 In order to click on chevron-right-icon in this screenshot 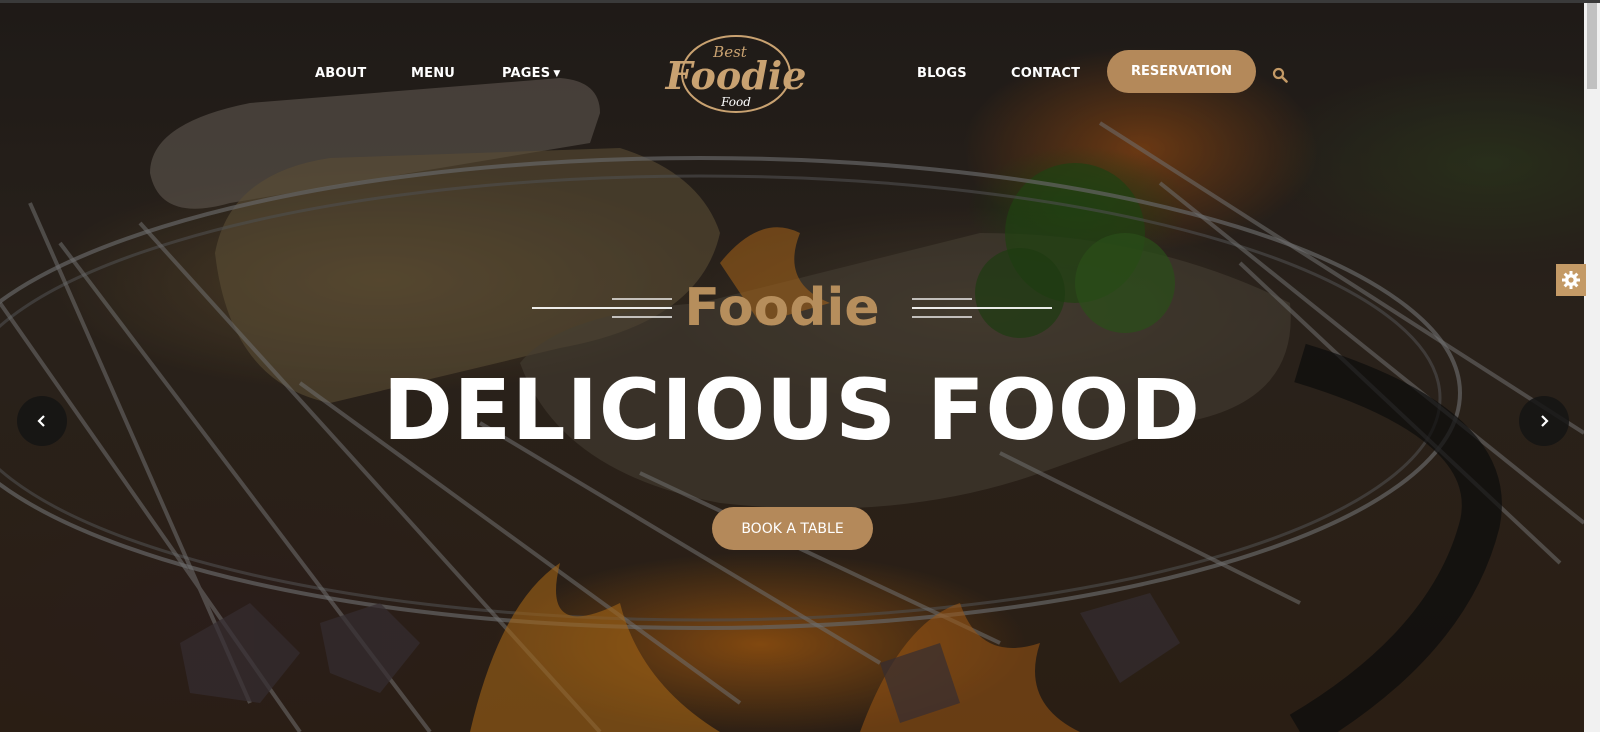, I will do `click(1545, 421)`.